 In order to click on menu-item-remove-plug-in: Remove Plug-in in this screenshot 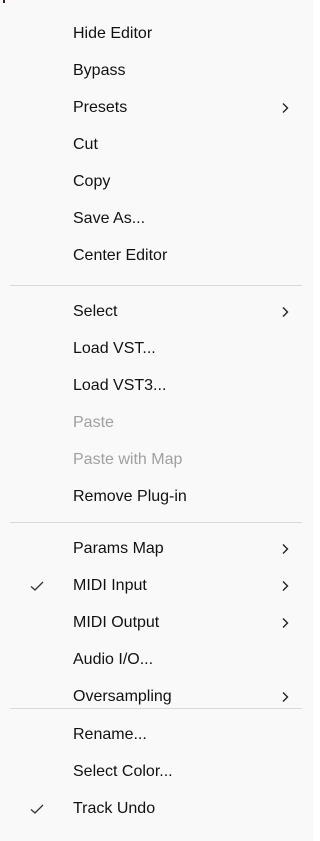, I will do `click(156, 496)`.